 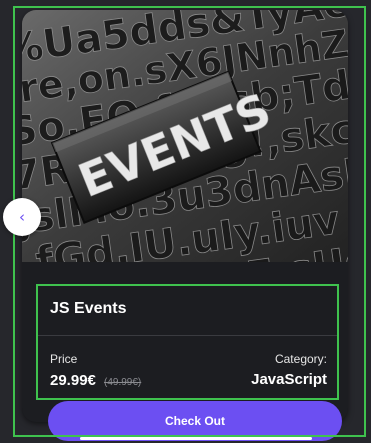 What do you see at coordinates (289, 379) in the screenshot?
I see `category-value: JavaScript` at bounding box center [289, 379].